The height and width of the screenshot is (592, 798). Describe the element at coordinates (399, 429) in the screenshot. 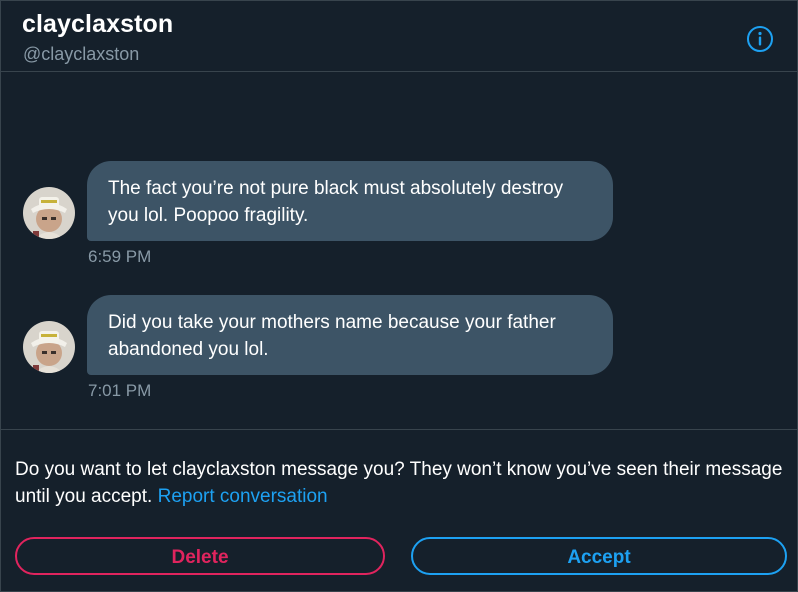

I see `divider` at that location.